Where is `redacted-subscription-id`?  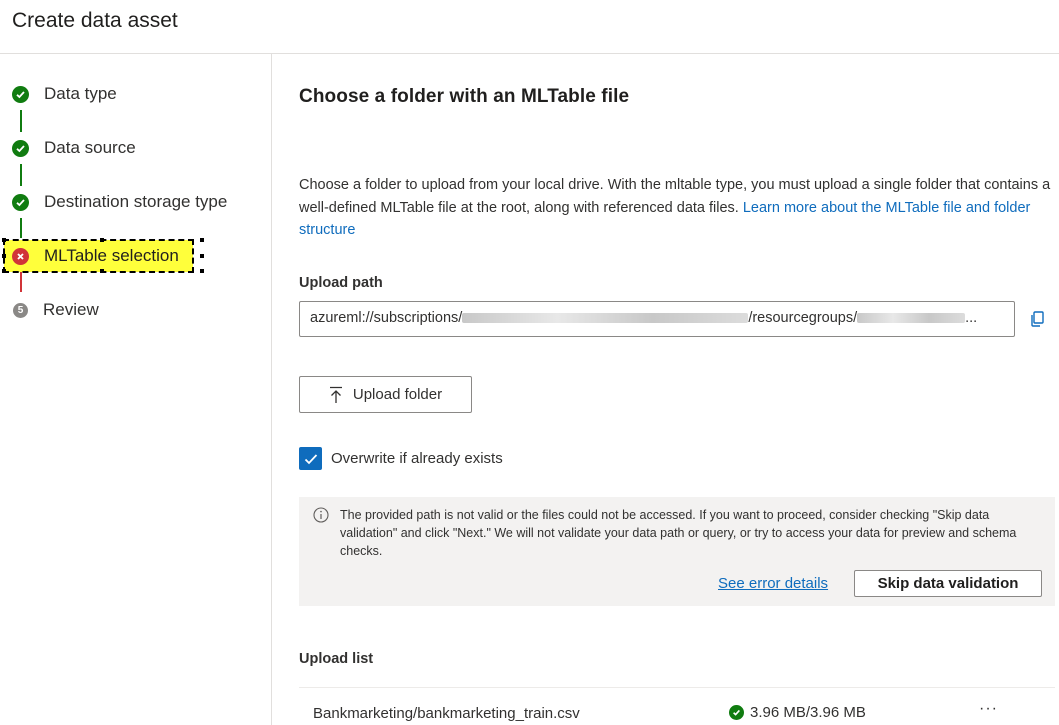
redacted-subscription-id is located at coordinates (605, 318).